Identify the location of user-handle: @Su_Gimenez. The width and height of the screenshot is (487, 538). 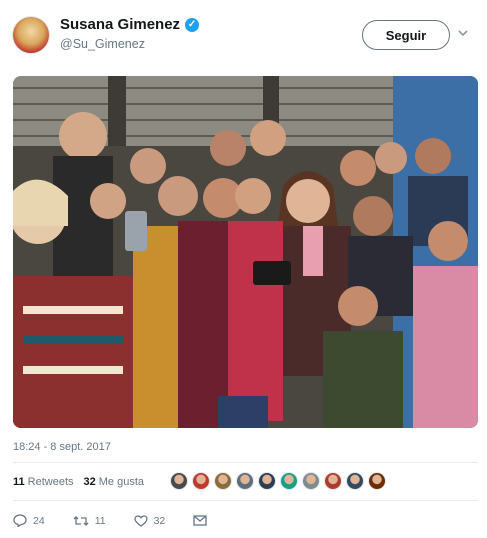
(102, 44).